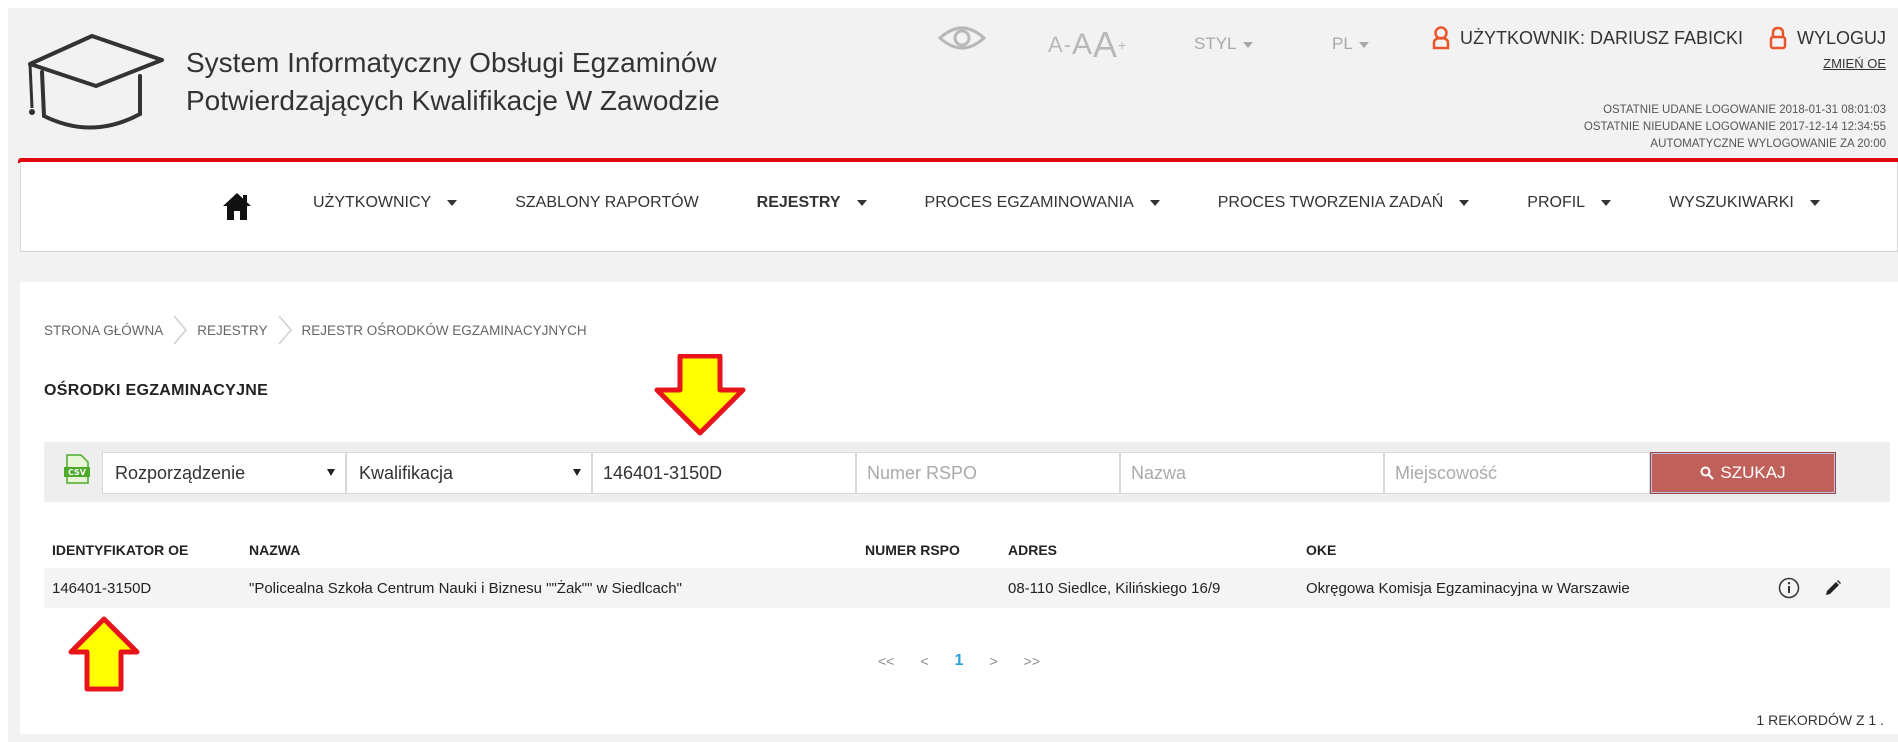 Image resolution: width=1898 pixels, height=742 pixels. Describe the element at coordinates (372, 202) in the screenshot. I see `nav-item-label: UŻYTKOWNICY` at that location.